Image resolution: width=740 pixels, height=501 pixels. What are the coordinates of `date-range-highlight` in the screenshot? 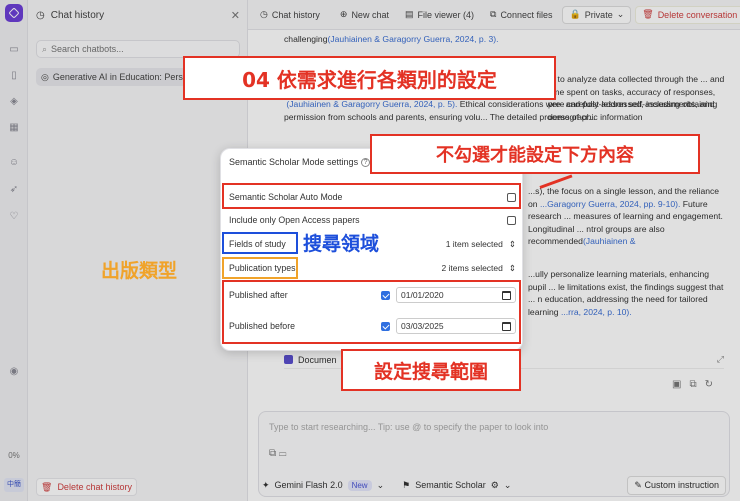 It's located at (371, 312).